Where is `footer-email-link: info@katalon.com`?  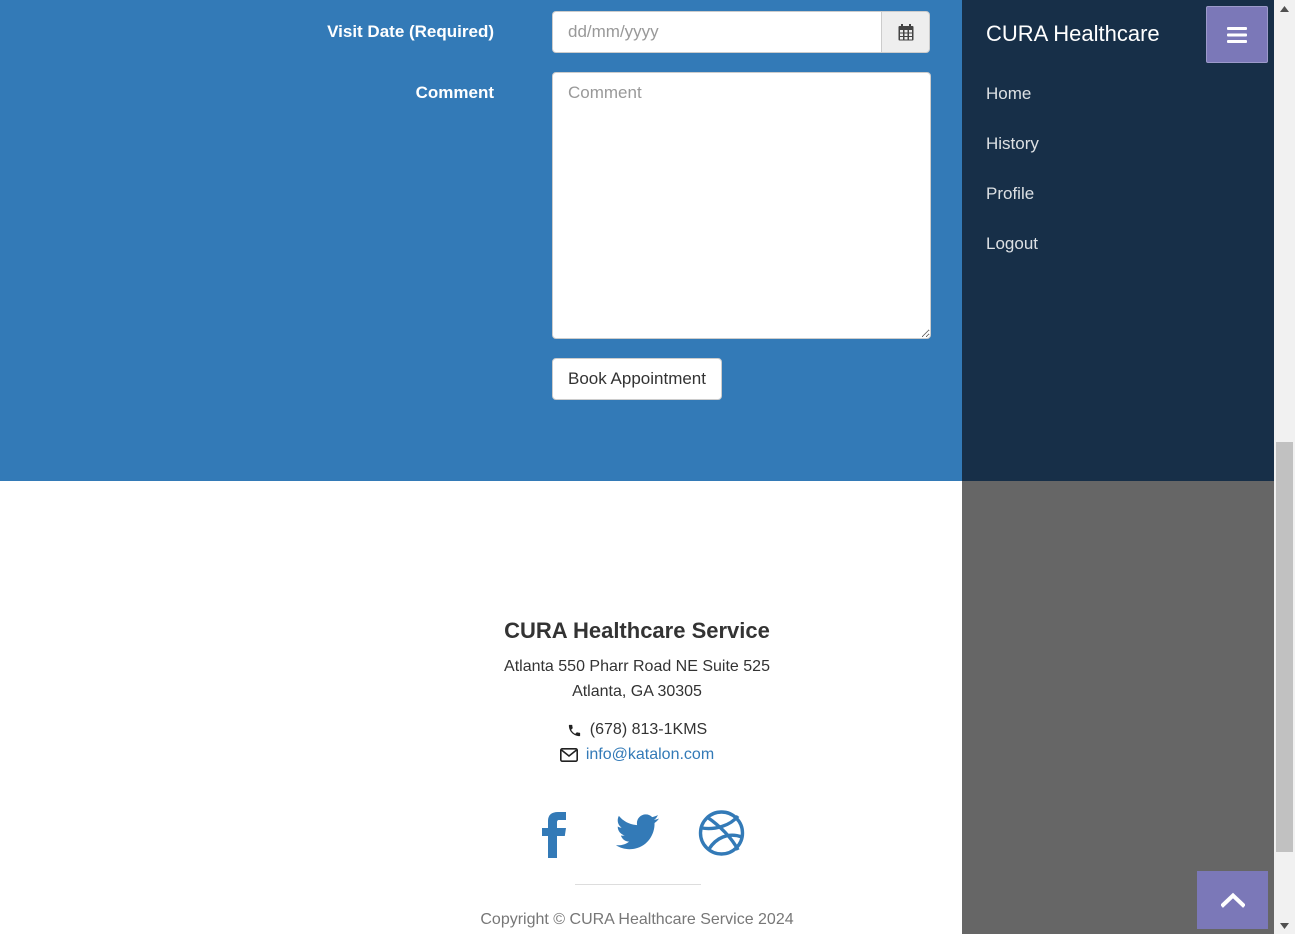
footer-email-link: info@katalon.com is located at coordinates (650, 755).